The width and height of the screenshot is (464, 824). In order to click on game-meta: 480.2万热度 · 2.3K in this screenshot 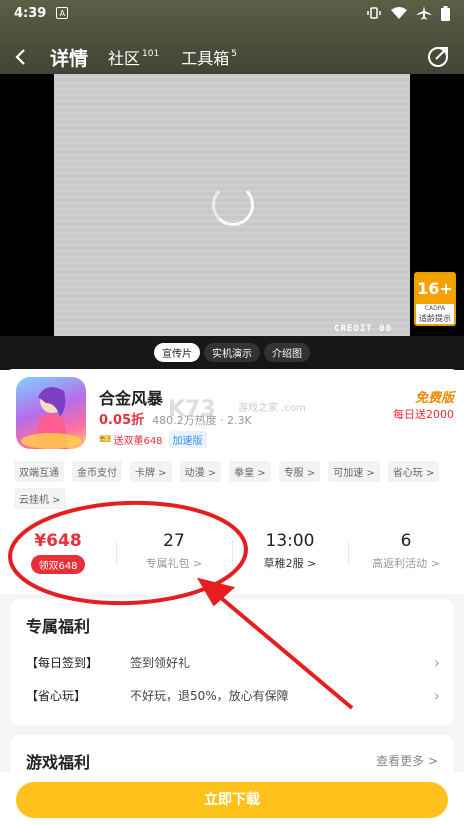, I will do `click(202, 420)`.